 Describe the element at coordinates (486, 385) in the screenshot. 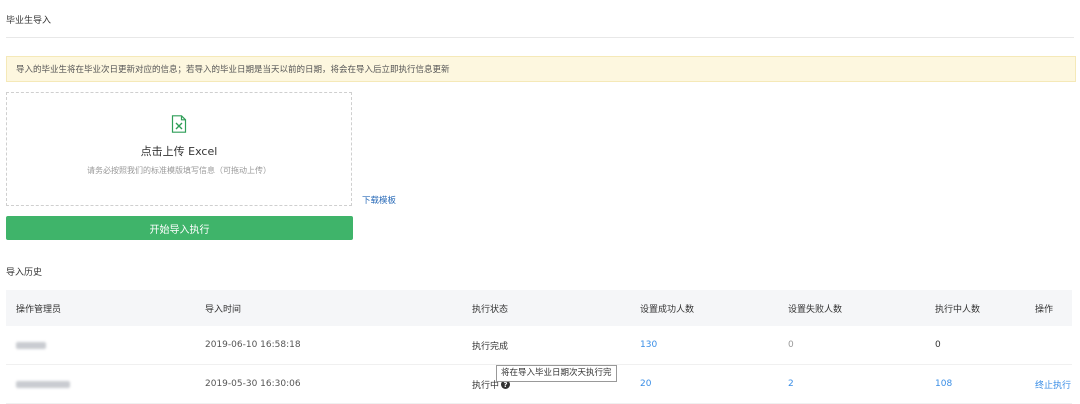

I see `status-text: 执行中` at that location.